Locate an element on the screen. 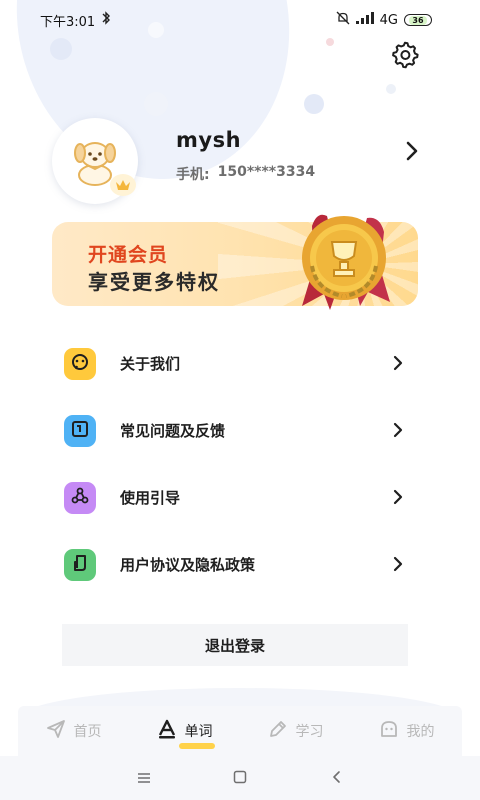 This screenshot has width=480, height=800. menu-item-faq: 常见问题及反馈 is located at coordinates (235, 430).